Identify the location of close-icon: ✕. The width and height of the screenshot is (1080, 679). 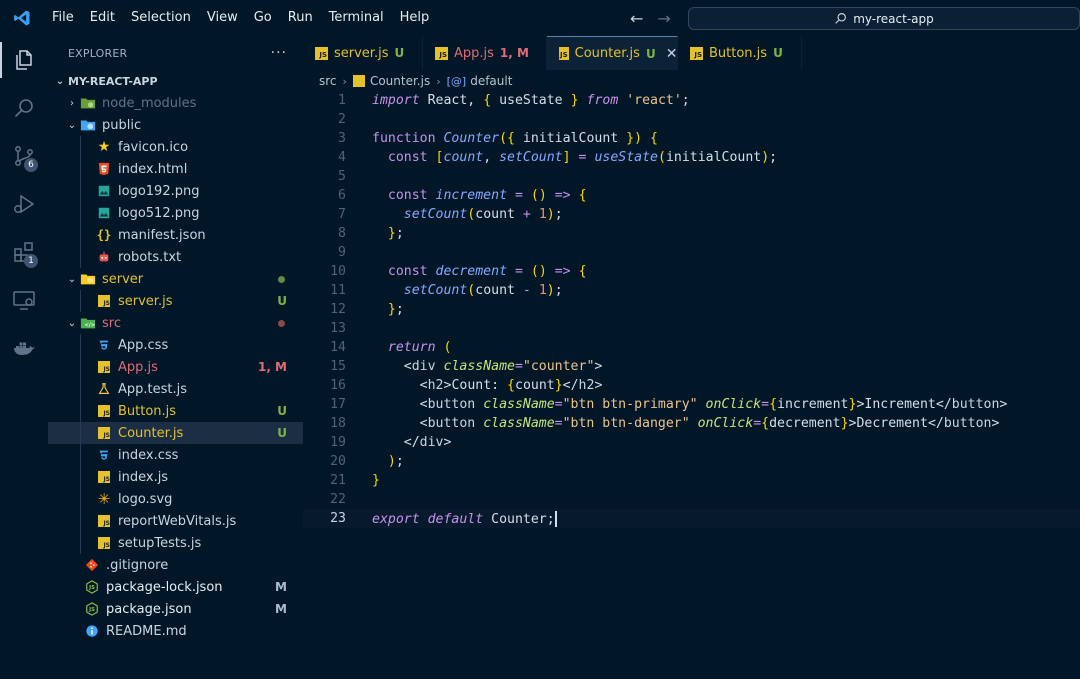
(672, 54).